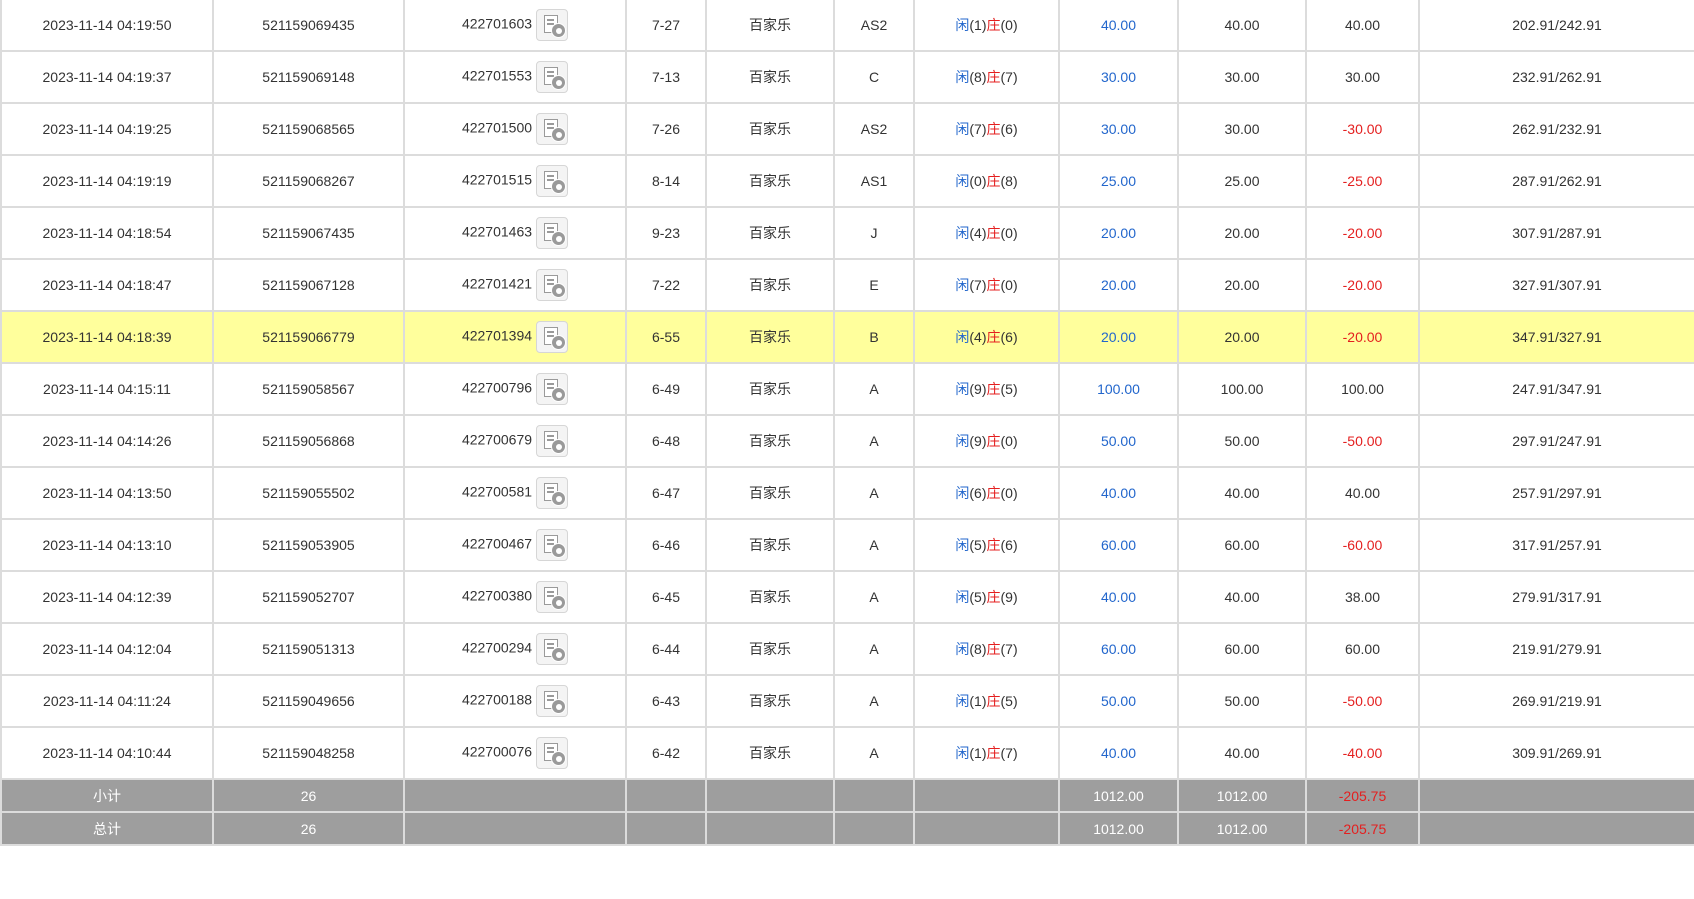 Image resolution: width=1694 pixels, height=899 pixels. What do you see at coordinates (1362, 795) in the screenshot?
I see `subtotal-win-loss: -205.75` at bounding box center [1362, 795].